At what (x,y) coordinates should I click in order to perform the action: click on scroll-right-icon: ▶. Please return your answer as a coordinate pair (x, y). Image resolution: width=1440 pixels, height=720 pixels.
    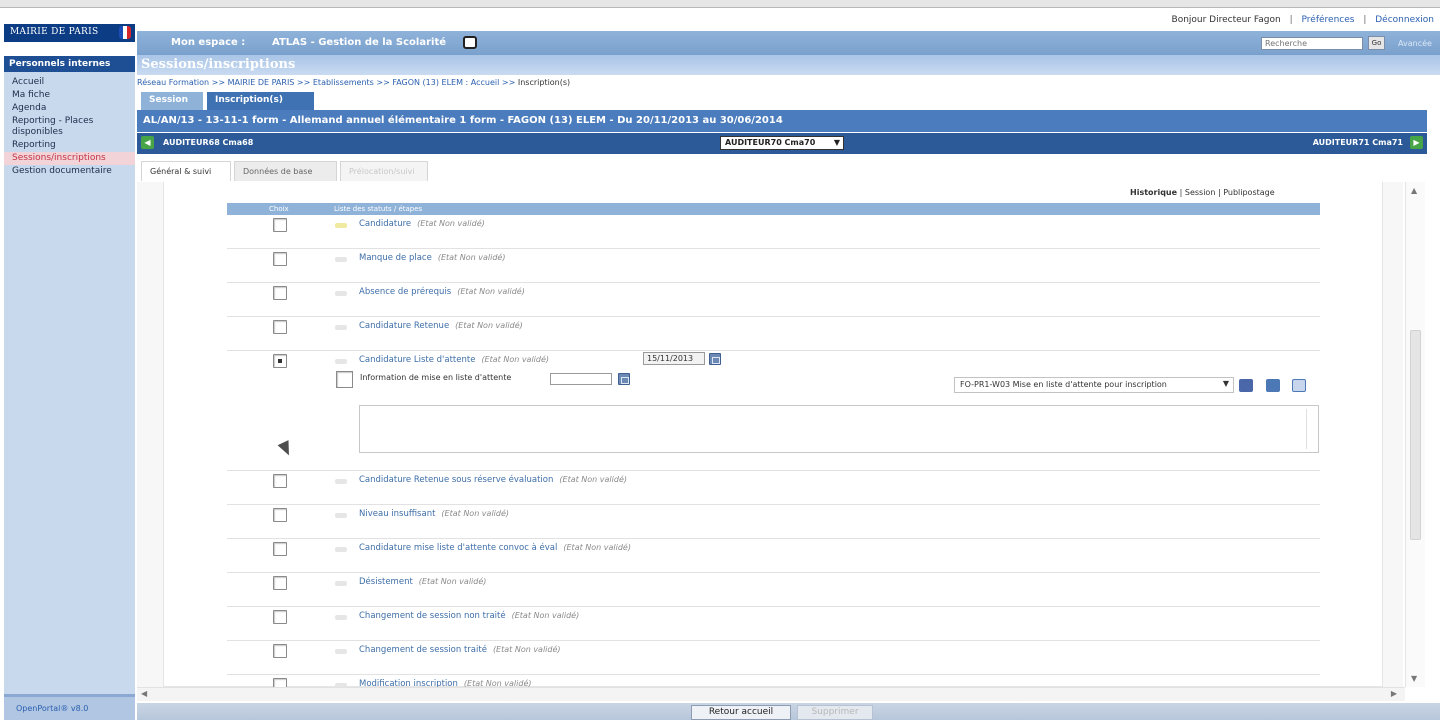
    Looking at the image, I should click on (1394, 693).